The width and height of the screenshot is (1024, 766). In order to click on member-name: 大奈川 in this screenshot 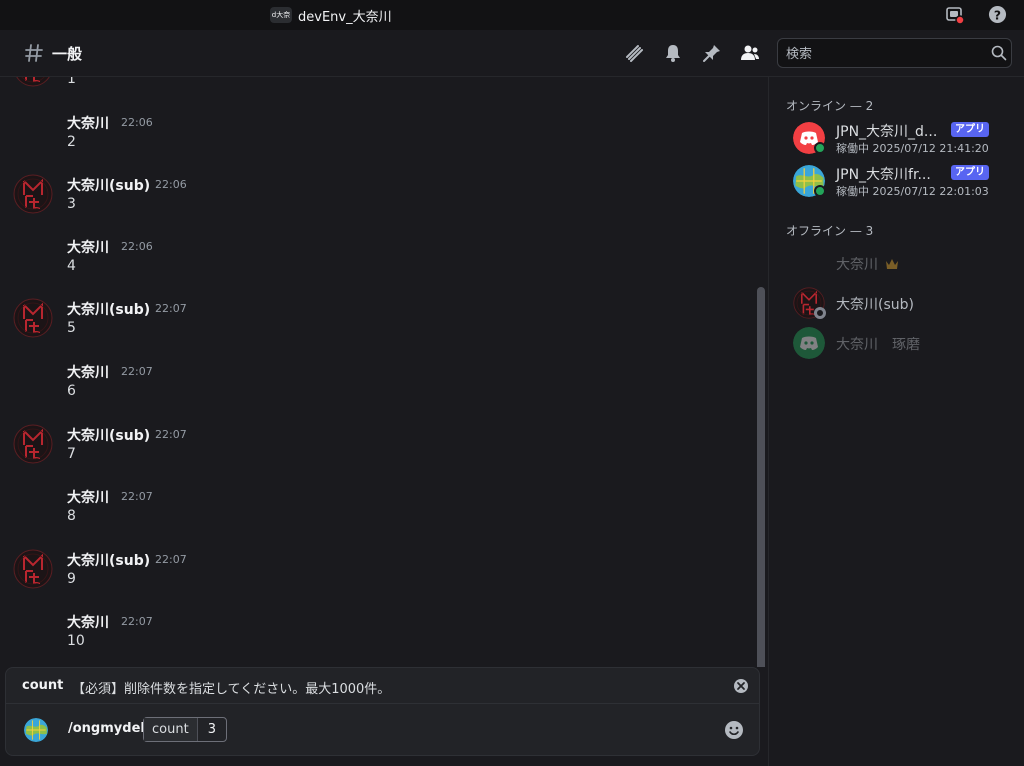, I will do `click(857, 265)`.